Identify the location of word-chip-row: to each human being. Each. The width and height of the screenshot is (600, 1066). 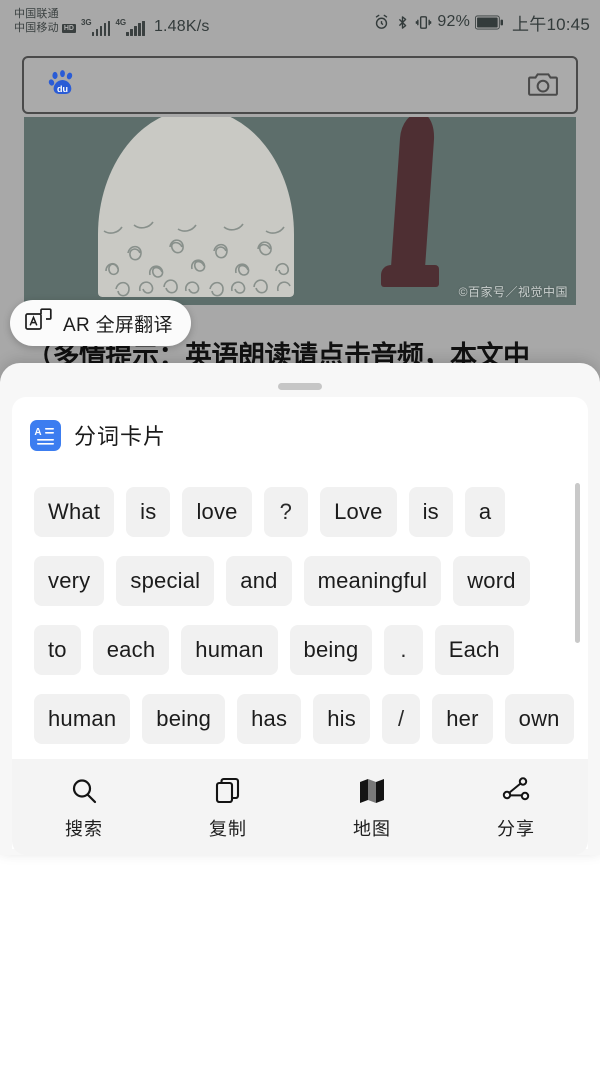
(300, 650).